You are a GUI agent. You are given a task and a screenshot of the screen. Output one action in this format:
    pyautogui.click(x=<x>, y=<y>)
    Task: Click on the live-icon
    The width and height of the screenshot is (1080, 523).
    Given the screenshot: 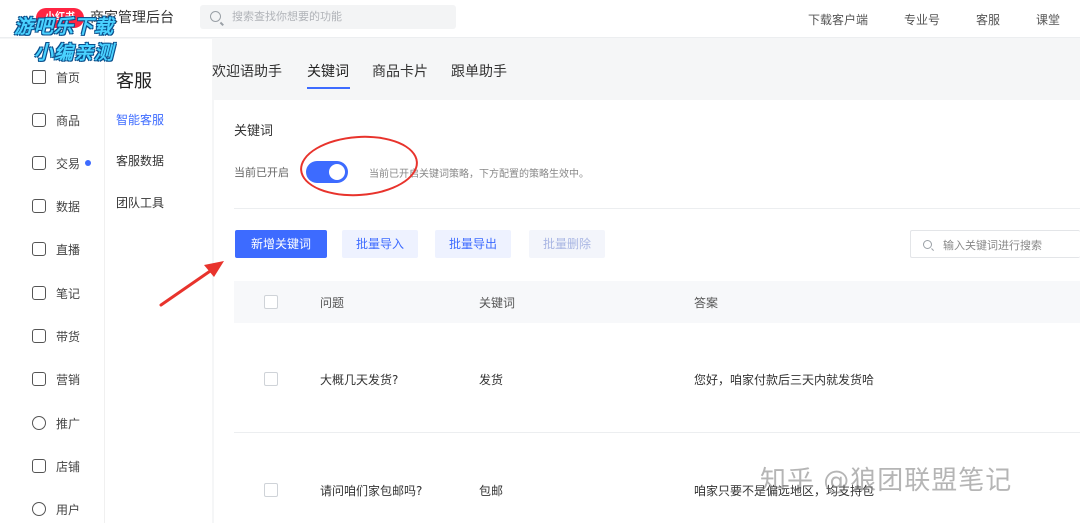 What is the action you would take?
    pyautogui.click(x=39, y=249)
    